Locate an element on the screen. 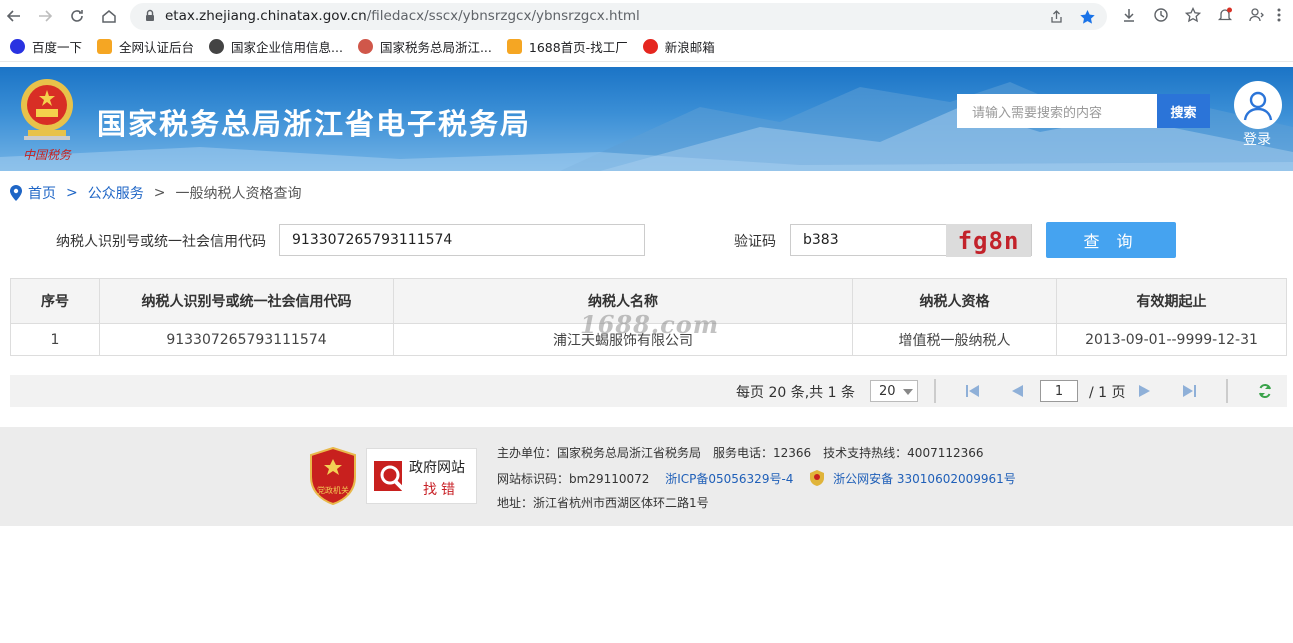 The image size is (1293, 643). bookmark-auth-admin: 全网认证后台 is located at coordinates (145, 46).